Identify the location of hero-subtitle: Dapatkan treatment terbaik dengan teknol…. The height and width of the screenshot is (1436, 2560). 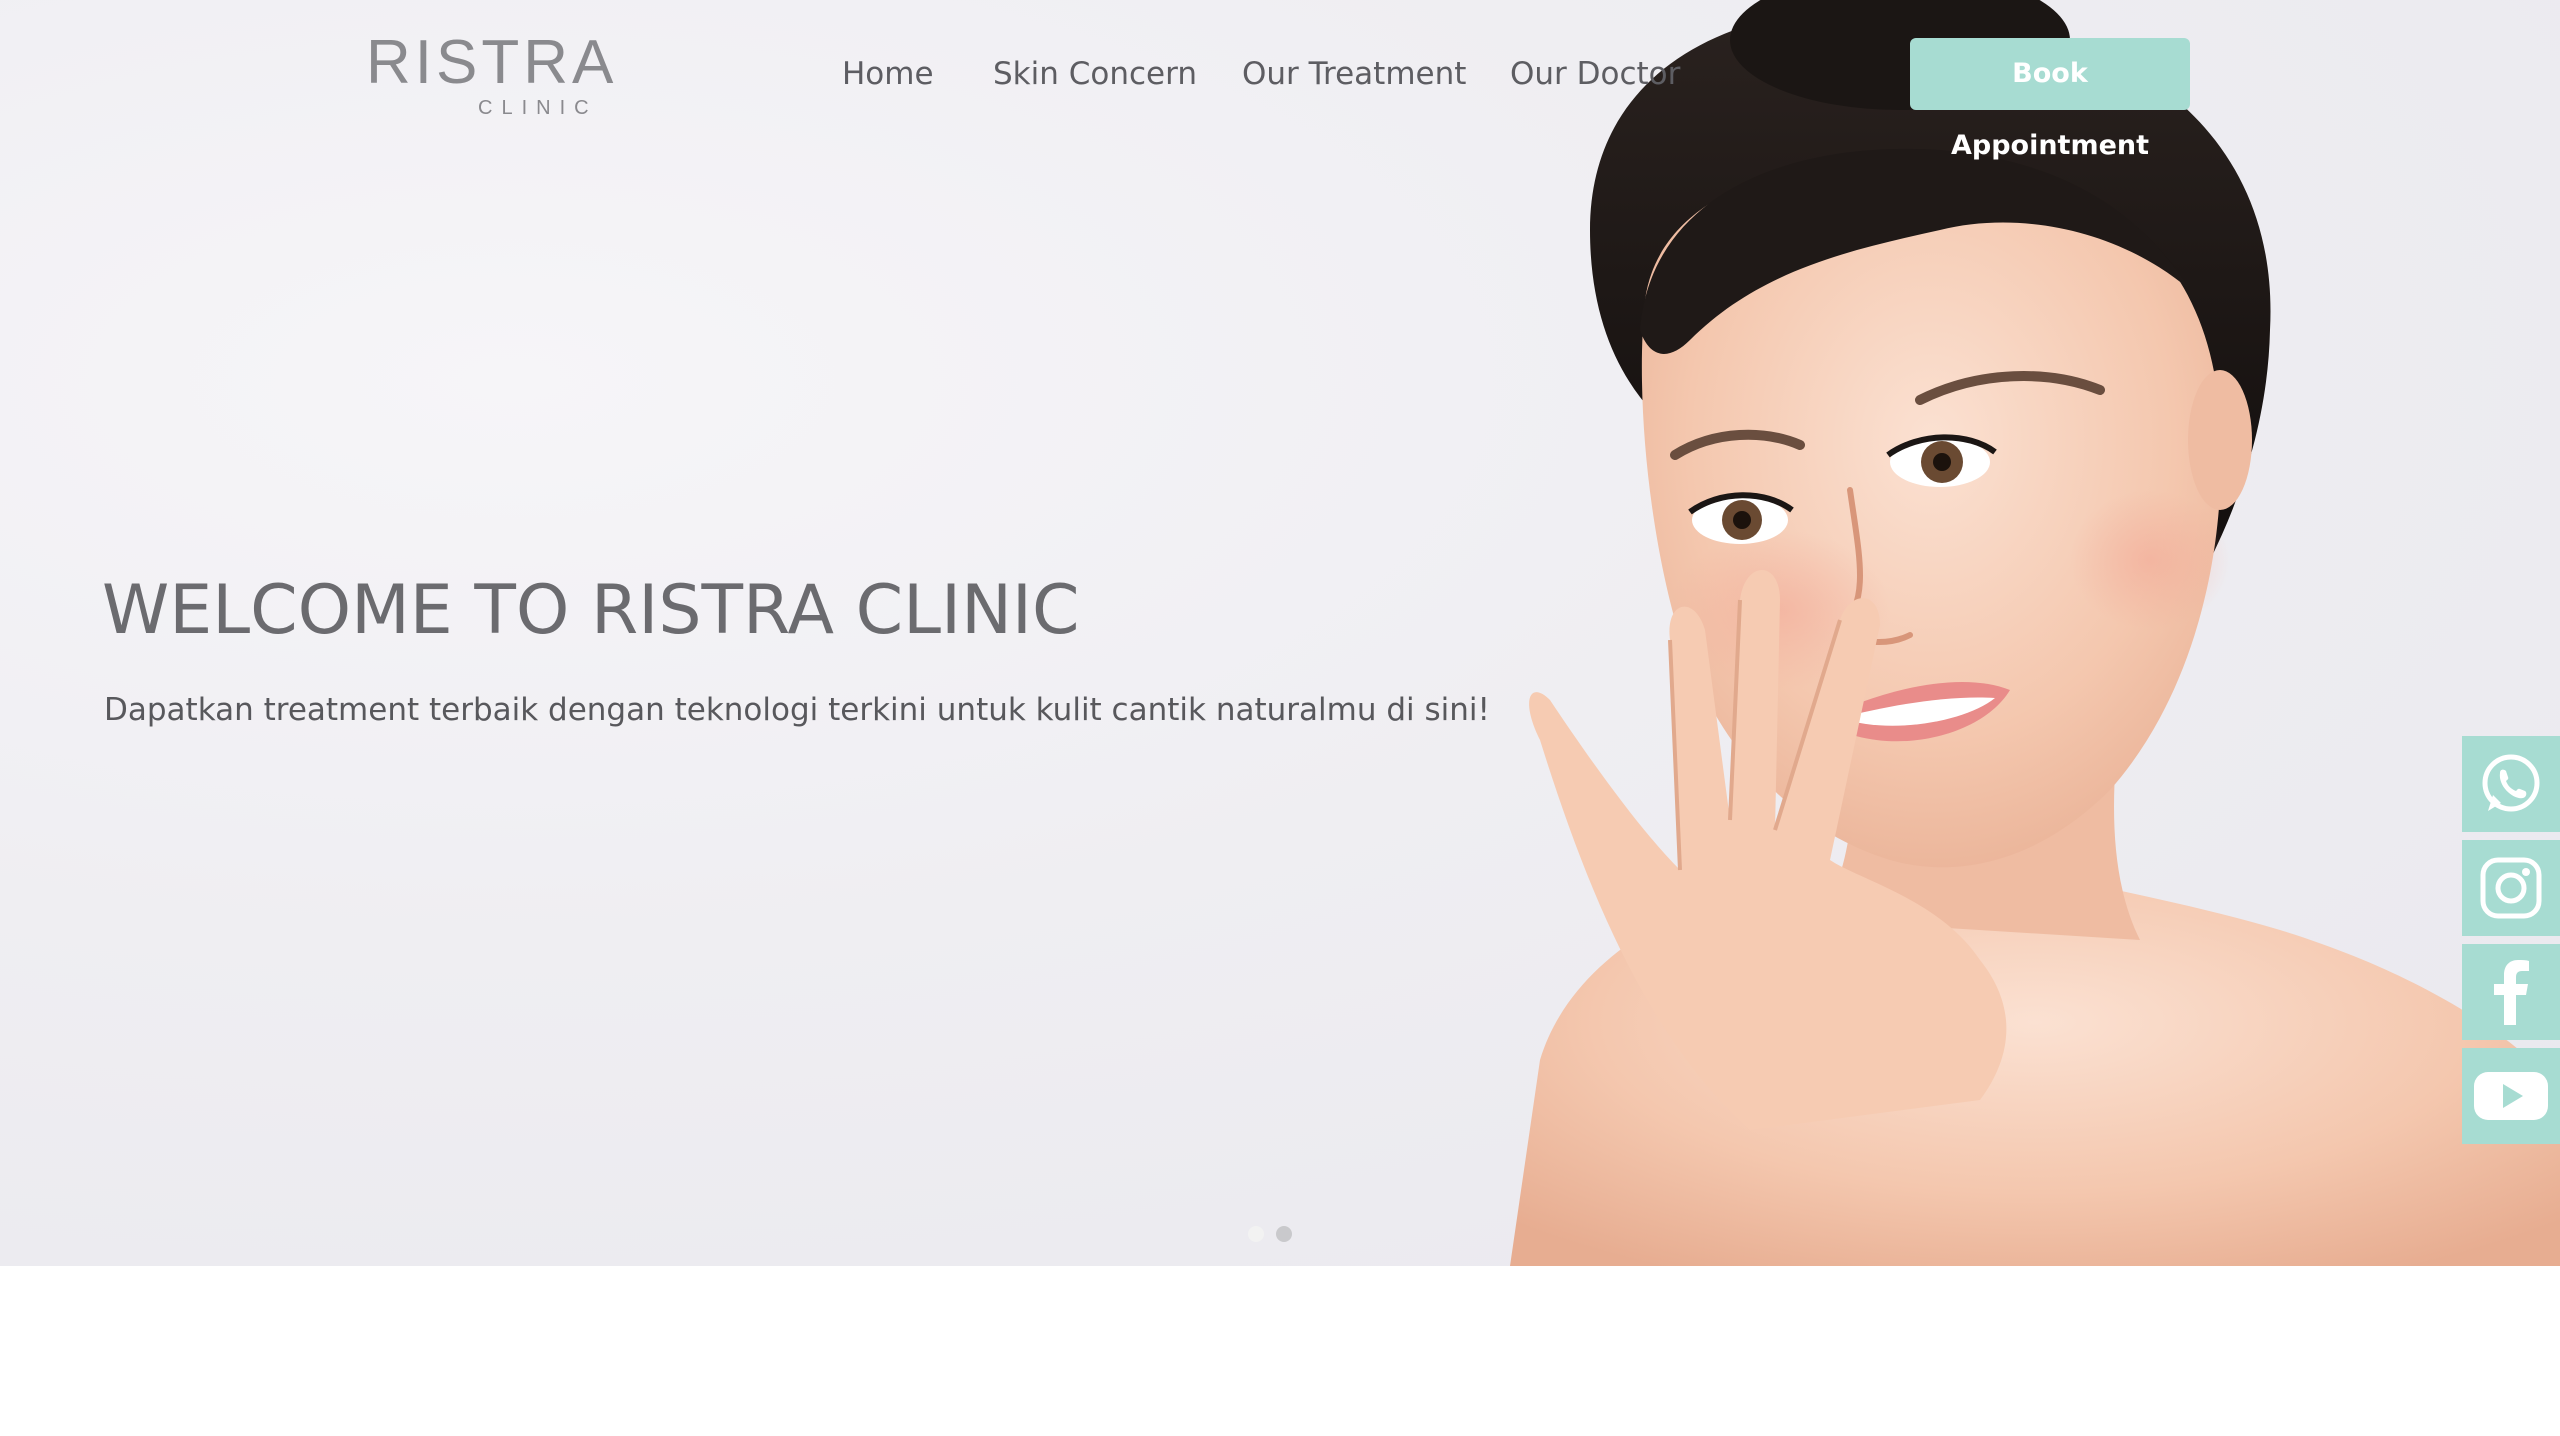
(797, 710).